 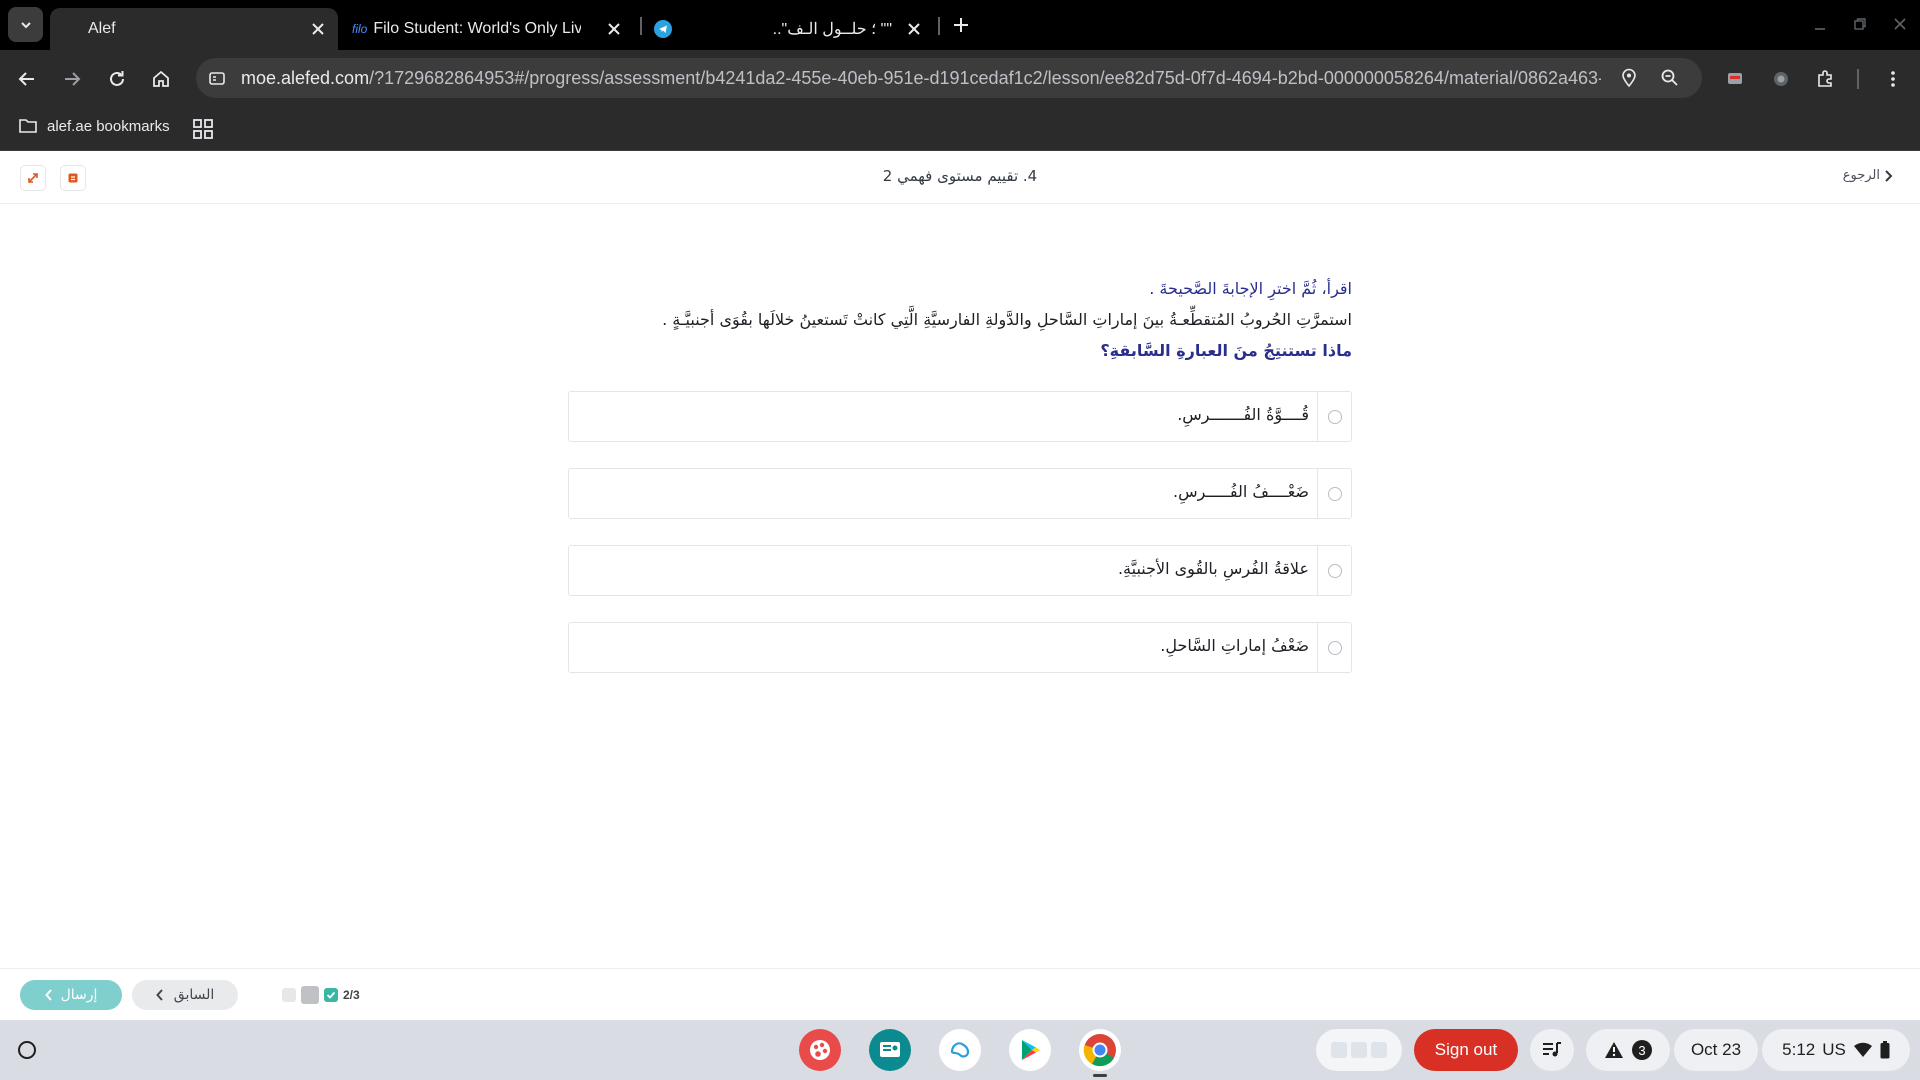 I want to click on extension-badge-icon, so click(x=1781, y=79).